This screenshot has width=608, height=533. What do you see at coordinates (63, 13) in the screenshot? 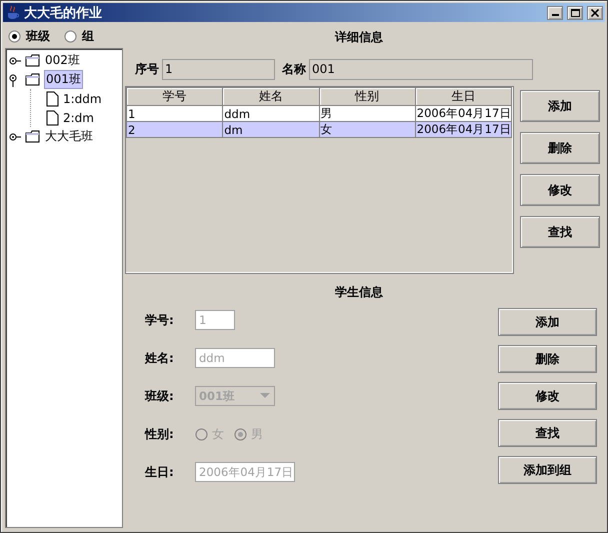
I see `window-title: 大大毛的作业` at bounding box center [63, 13].